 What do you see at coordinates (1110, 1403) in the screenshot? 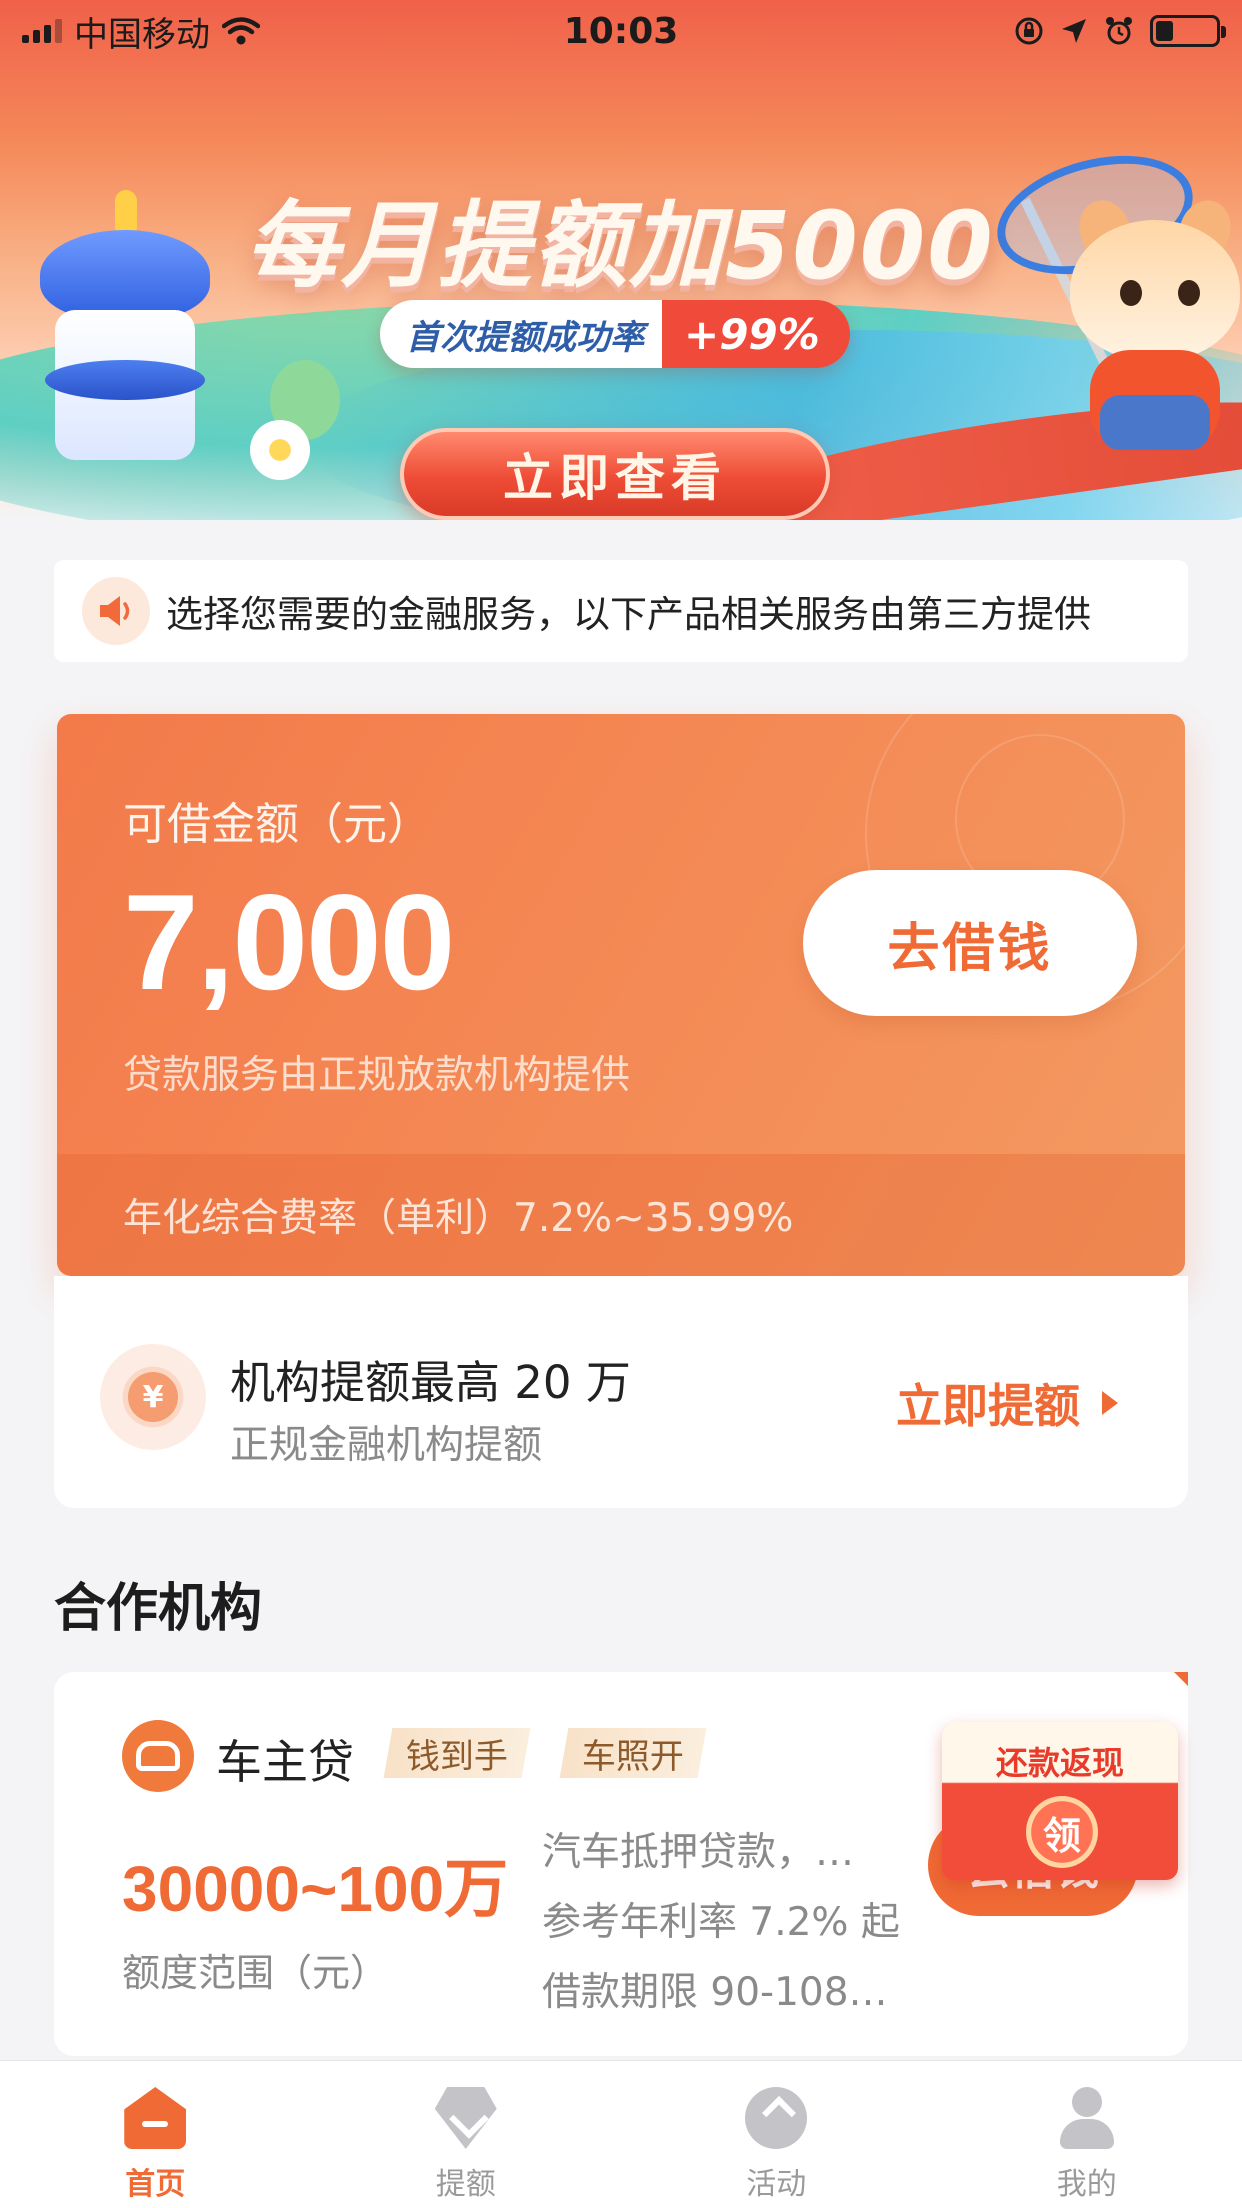
I see `triangle-right-icon` at bounding box center [1110, 1403].